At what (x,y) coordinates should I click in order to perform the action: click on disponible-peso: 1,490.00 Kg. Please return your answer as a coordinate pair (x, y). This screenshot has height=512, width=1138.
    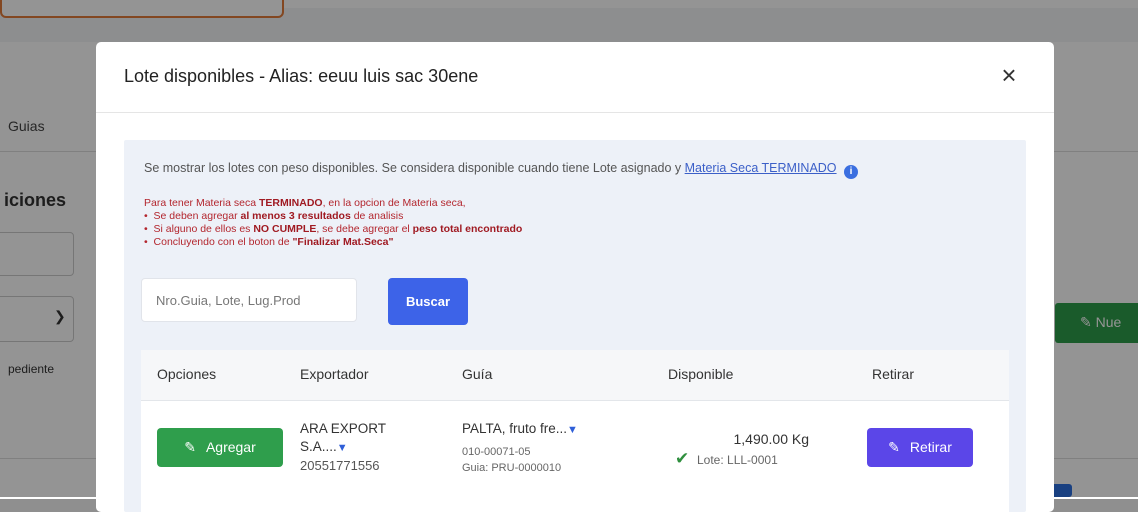
    Looking at the image, I should click on (771, 439).